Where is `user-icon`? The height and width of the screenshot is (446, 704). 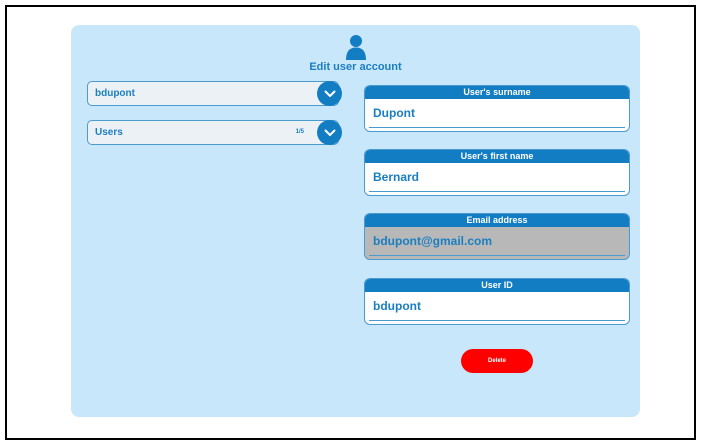 user-icon is located at coordinates (355, 47).